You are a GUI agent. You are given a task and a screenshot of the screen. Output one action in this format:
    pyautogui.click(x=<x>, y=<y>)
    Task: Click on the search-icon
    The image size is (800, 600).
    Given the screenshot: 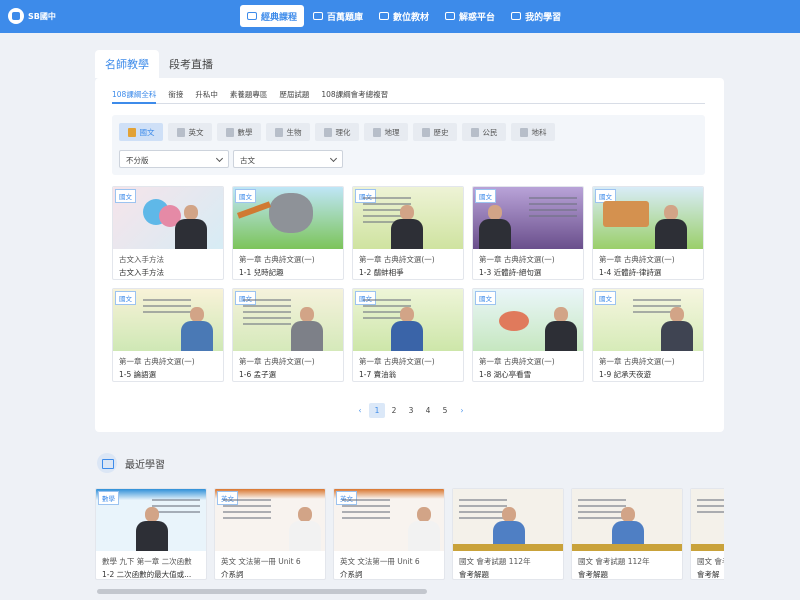 What is the action you would take?
    pyautogui.click(x=450, y=16)
    